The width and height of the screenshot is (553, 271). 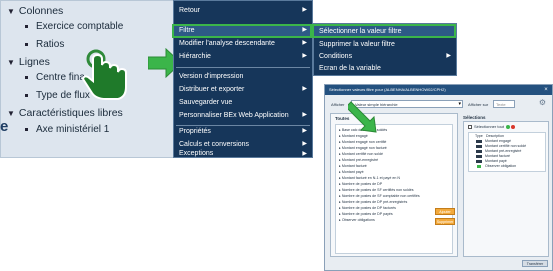 I want to click on list-item: ▸ Nombre de postes de DP, so click(x=360, y=184).